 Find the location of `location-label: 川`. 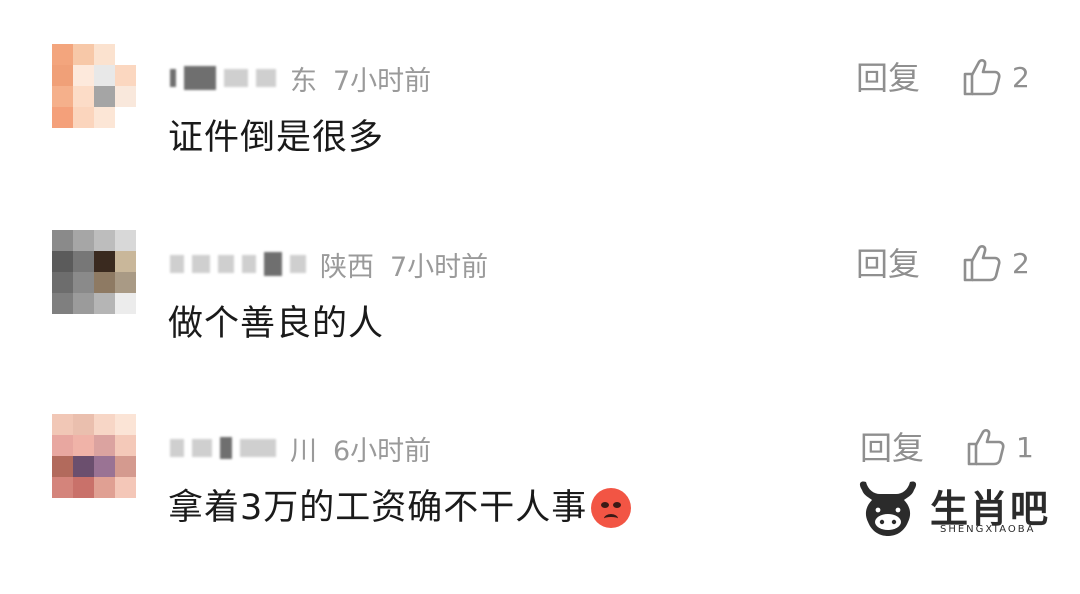

location-label: 川 is located at coordinates (303, 451).